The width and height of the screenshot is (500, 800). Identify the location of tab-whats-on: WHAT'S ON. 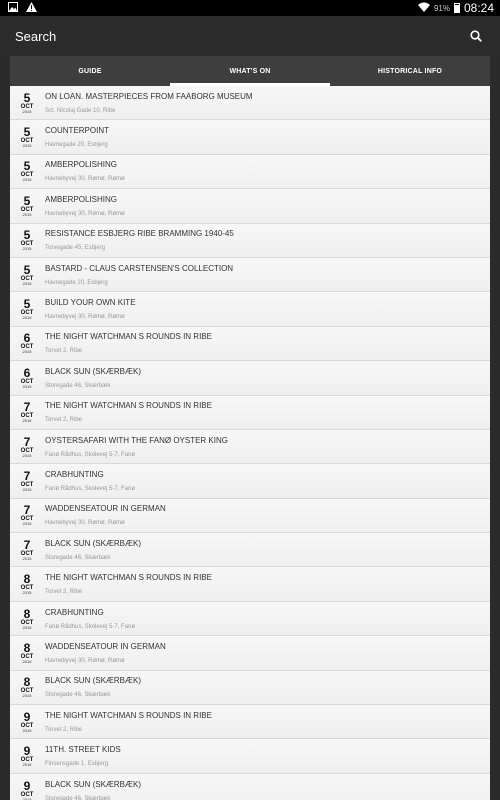
(250, 71).